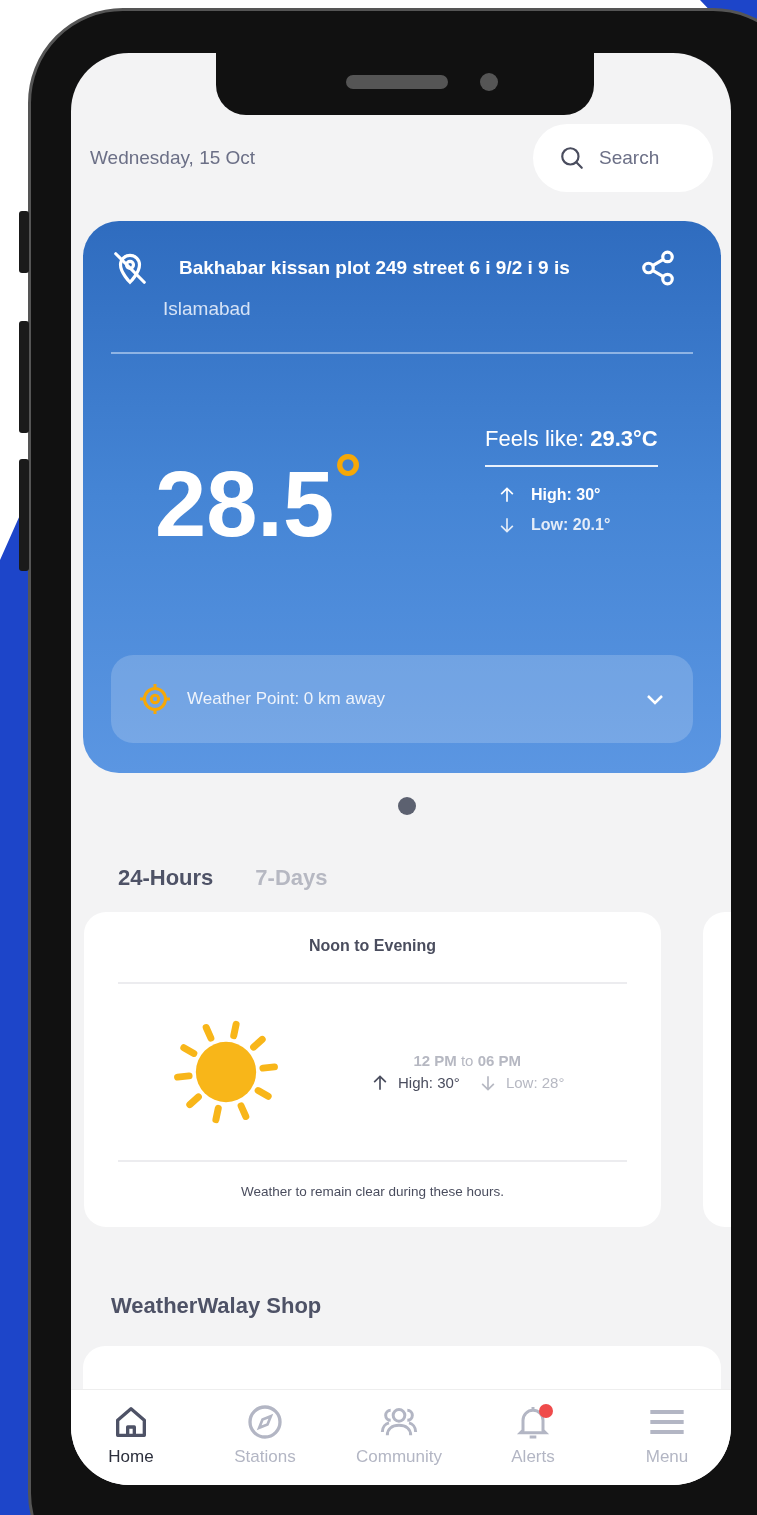 The width and height of the screenshot is (757, 1515). What do you see at coordinates (571, 444) in the screenshot?
I see `feels-like-label: Feels like: 29.3°C` at bounding box center [571, 444].